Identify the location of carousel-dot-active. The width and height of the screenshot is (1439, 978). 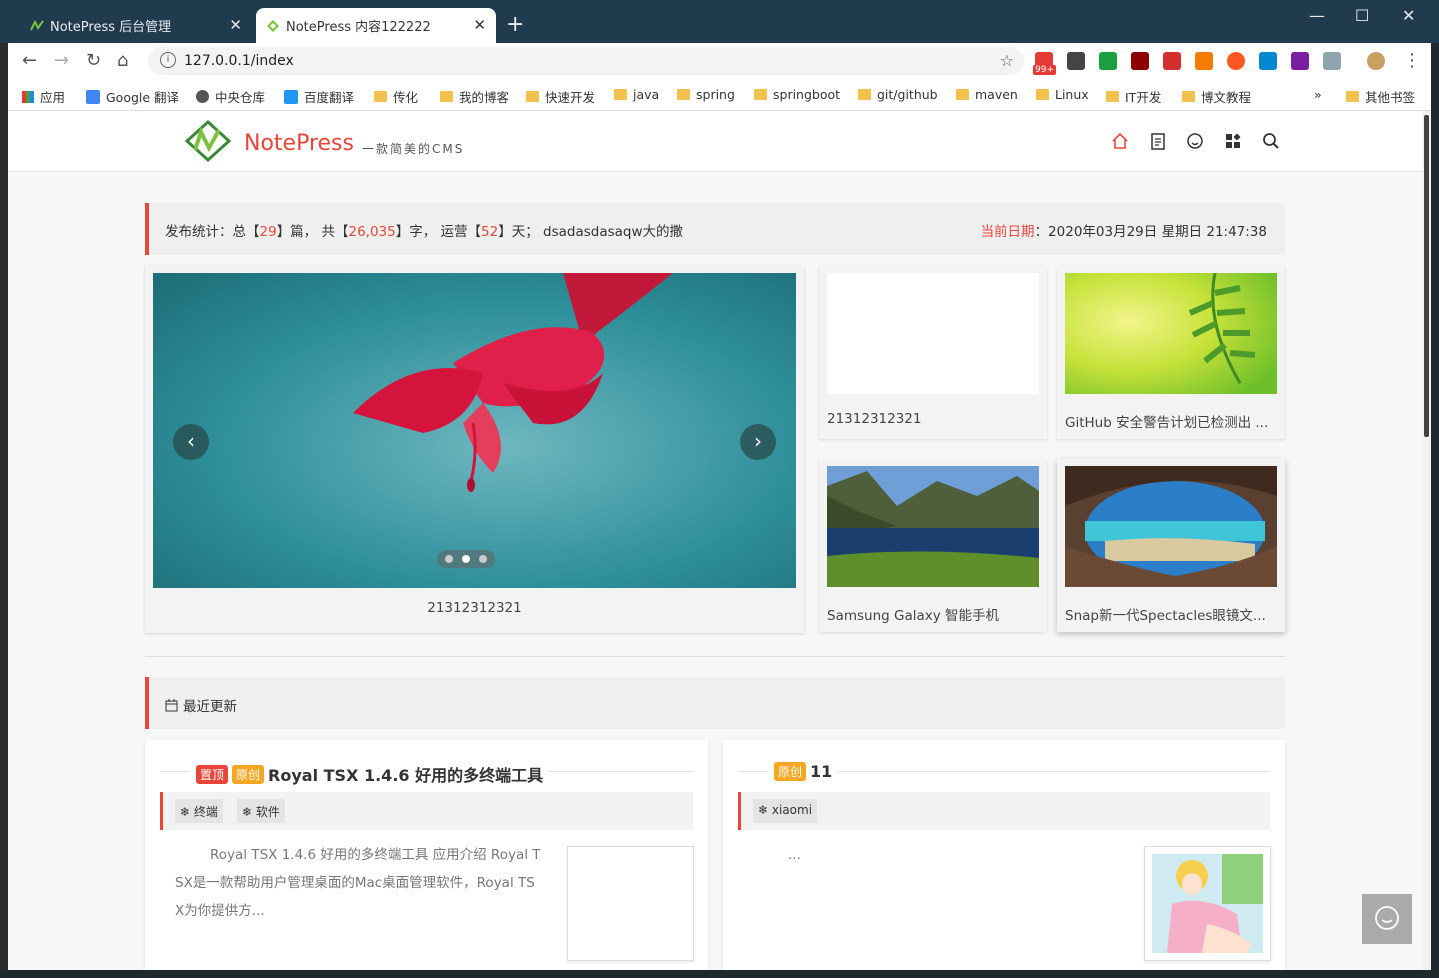
(466, 559).